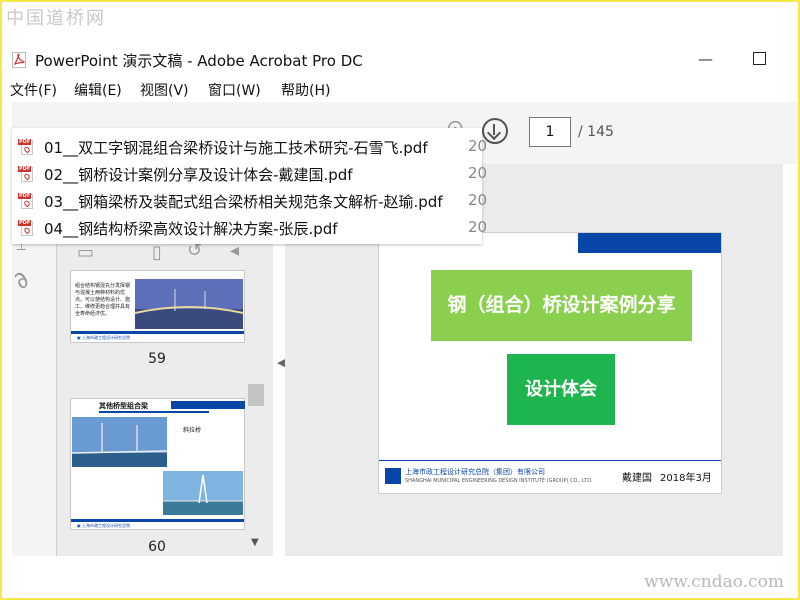  Describe the element at coordinates (759, 58) in the screenshot. I see `maximize-button` at that location.